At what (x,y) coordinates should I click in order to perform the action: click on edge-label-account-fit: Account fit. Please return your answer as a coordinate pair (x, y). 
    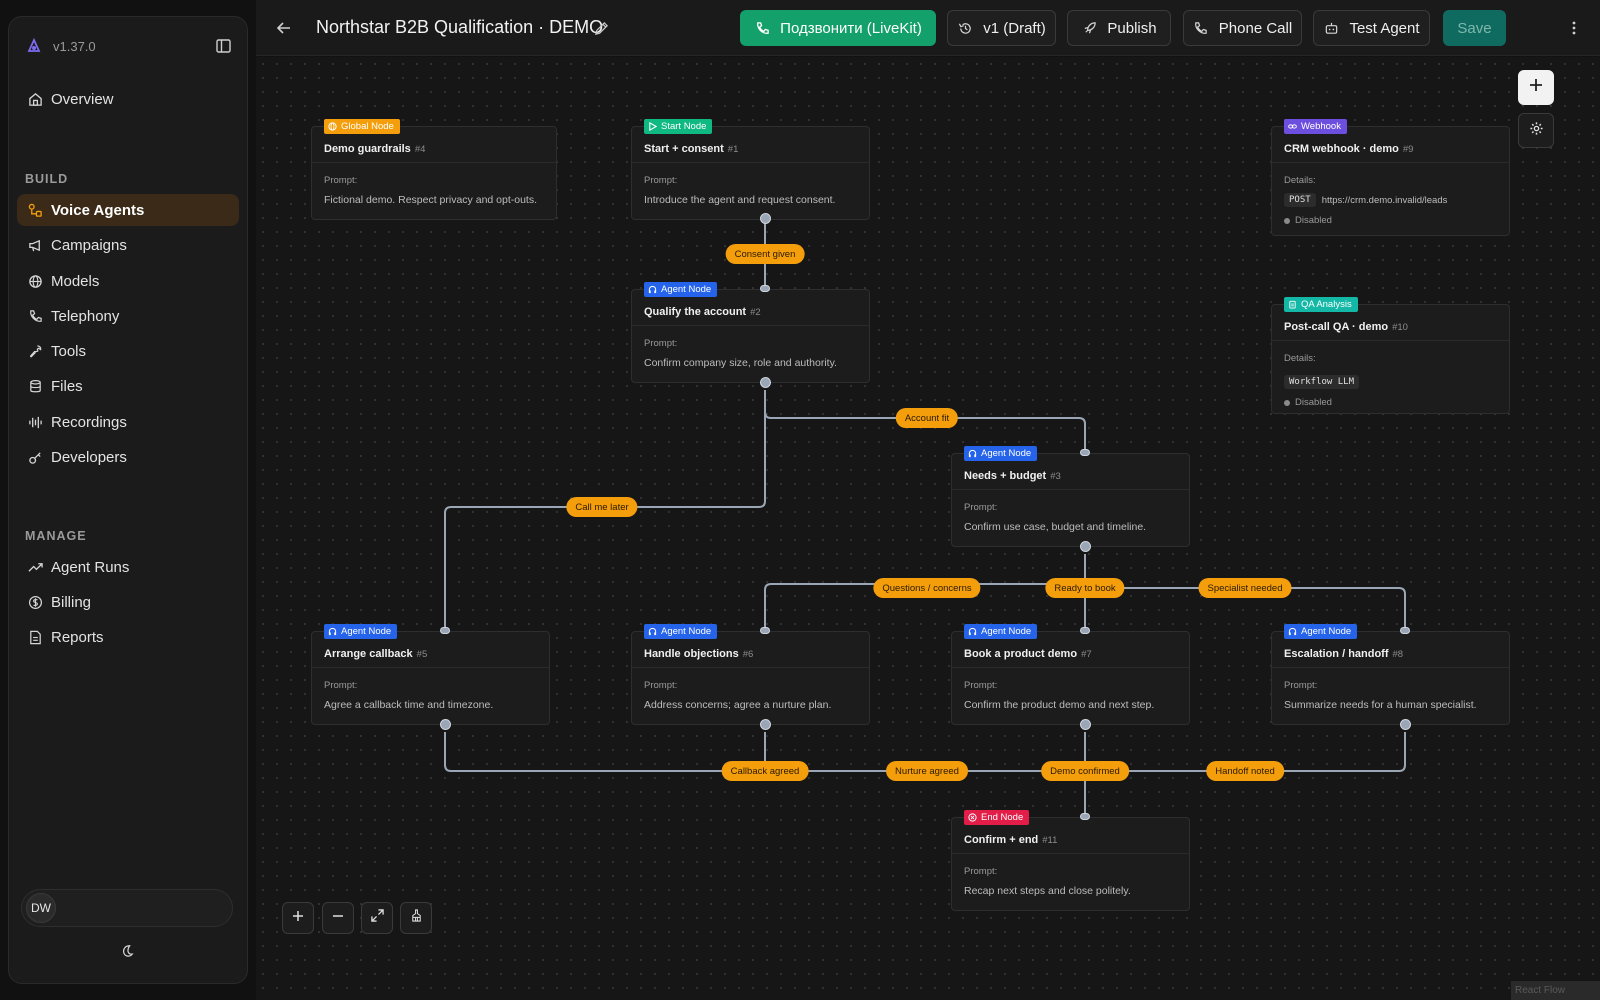
    Looking at the image, I should click on (927, 418).